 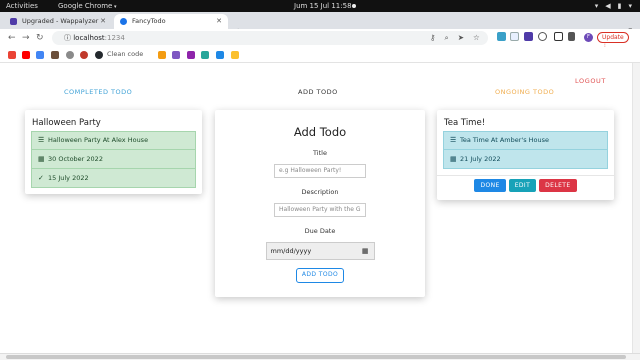 I want to click on volume-icon: ◀, so click(x=608, y=6).